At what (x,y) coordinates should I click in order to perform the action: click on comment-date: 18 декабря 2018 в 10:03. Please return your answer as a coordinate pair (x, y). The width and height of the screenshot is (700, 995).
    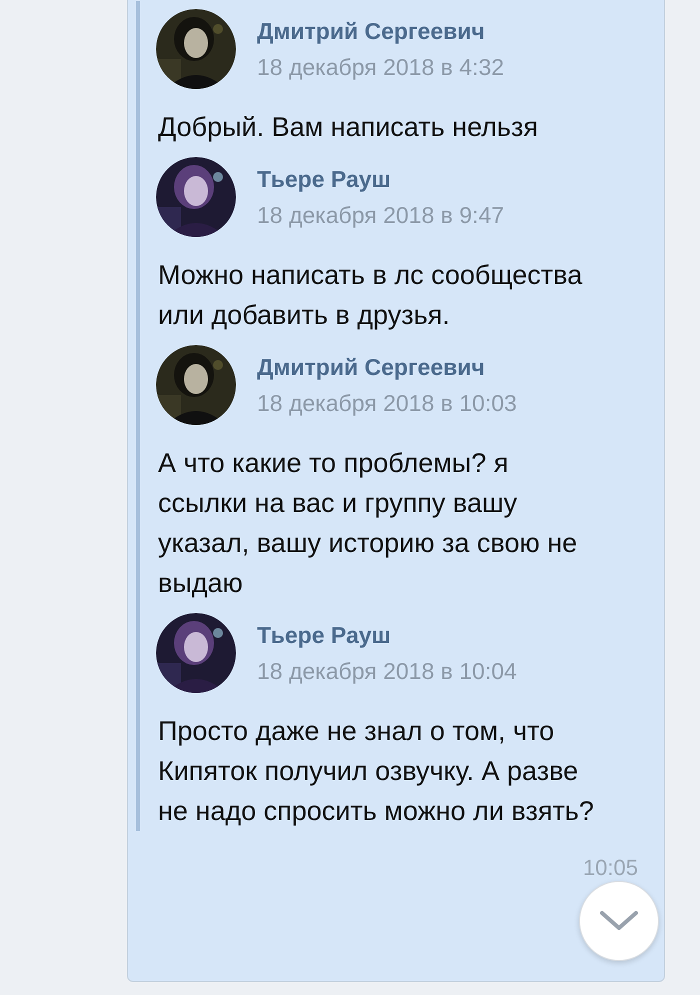
    Looking at the image, I should click on (387, 403).